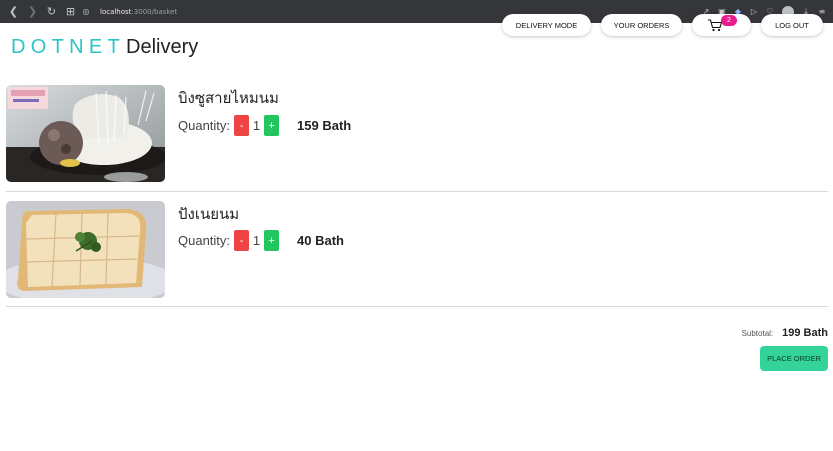  Describe the element at coordinates (729, 20) in the screenshot. I see `cart-count-badge: 2` at that location.